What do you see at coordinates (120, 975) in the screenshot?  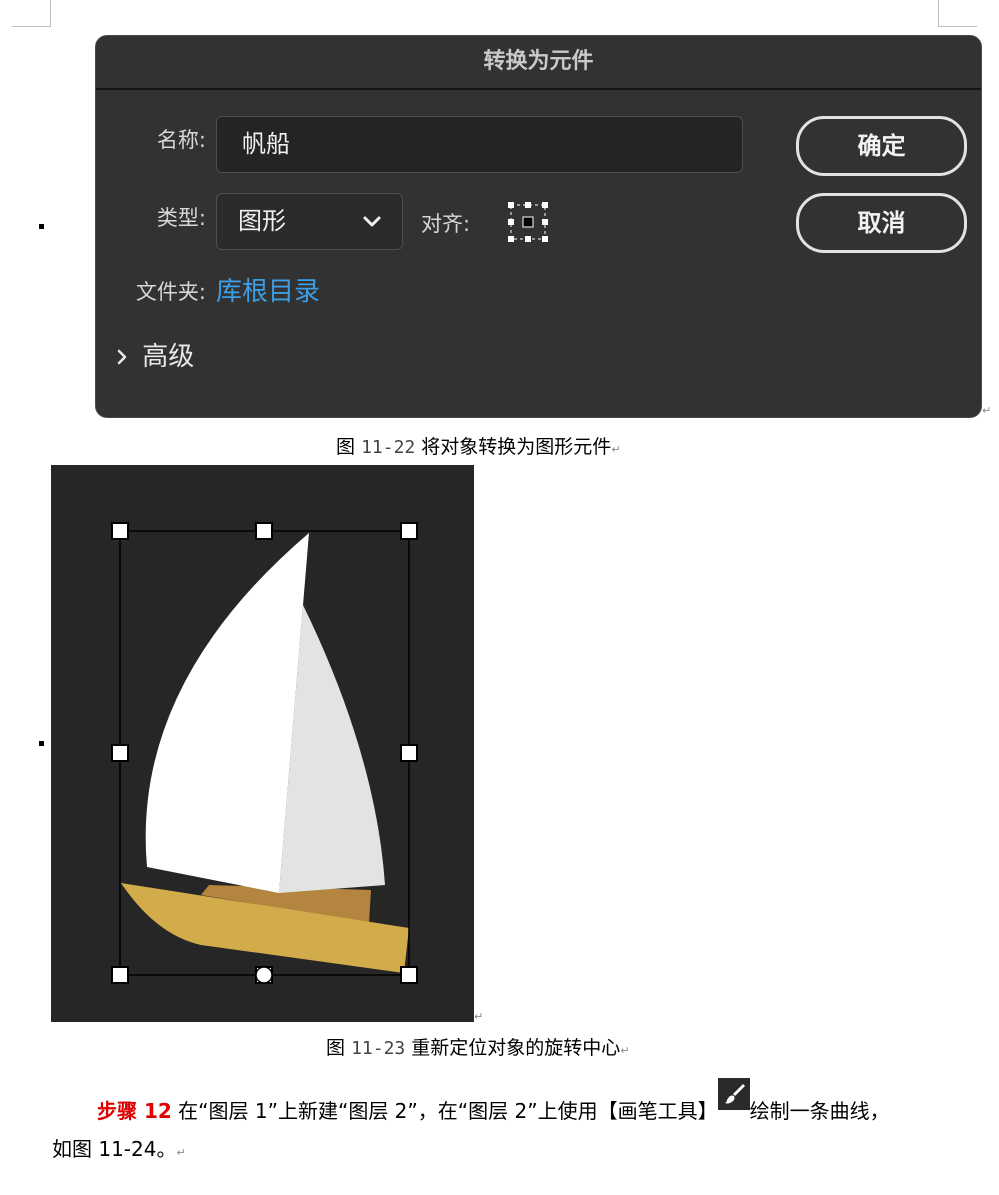 I see `handle-bottom-left` at bounding box center [120, 975].